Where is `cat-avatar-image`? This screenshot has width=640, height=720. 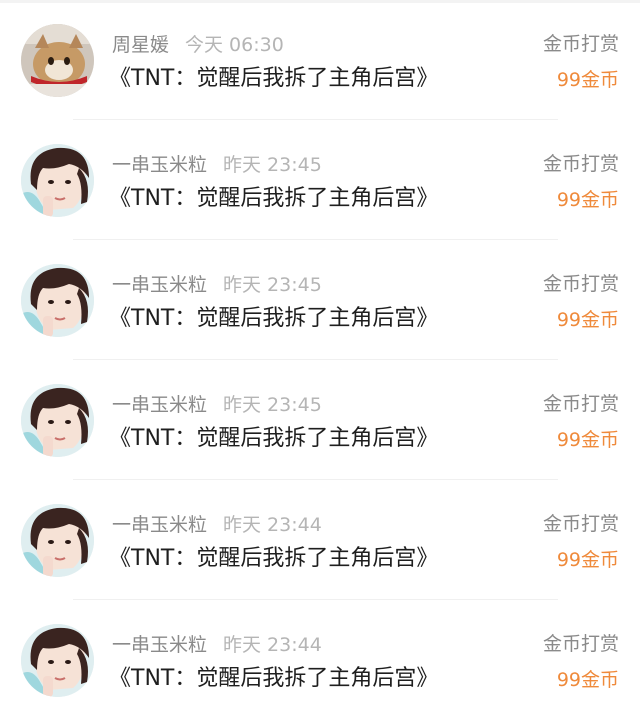 cat-avatar-image is located at coordinates (57, 60).